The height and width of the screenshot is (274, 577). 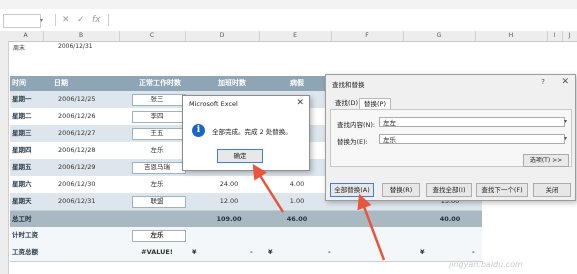 I want to click on summary-content: #VALUE!, so click(x=157, y=252).